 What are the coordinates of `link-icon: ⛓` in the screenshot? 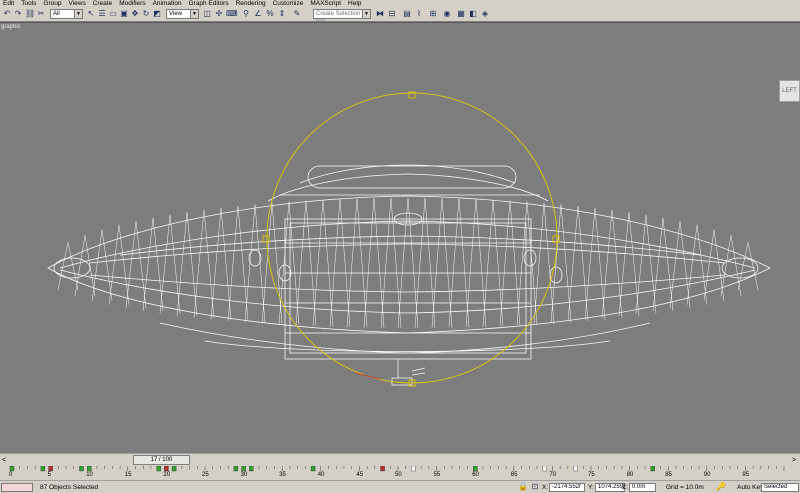 It's located at (30, 14).